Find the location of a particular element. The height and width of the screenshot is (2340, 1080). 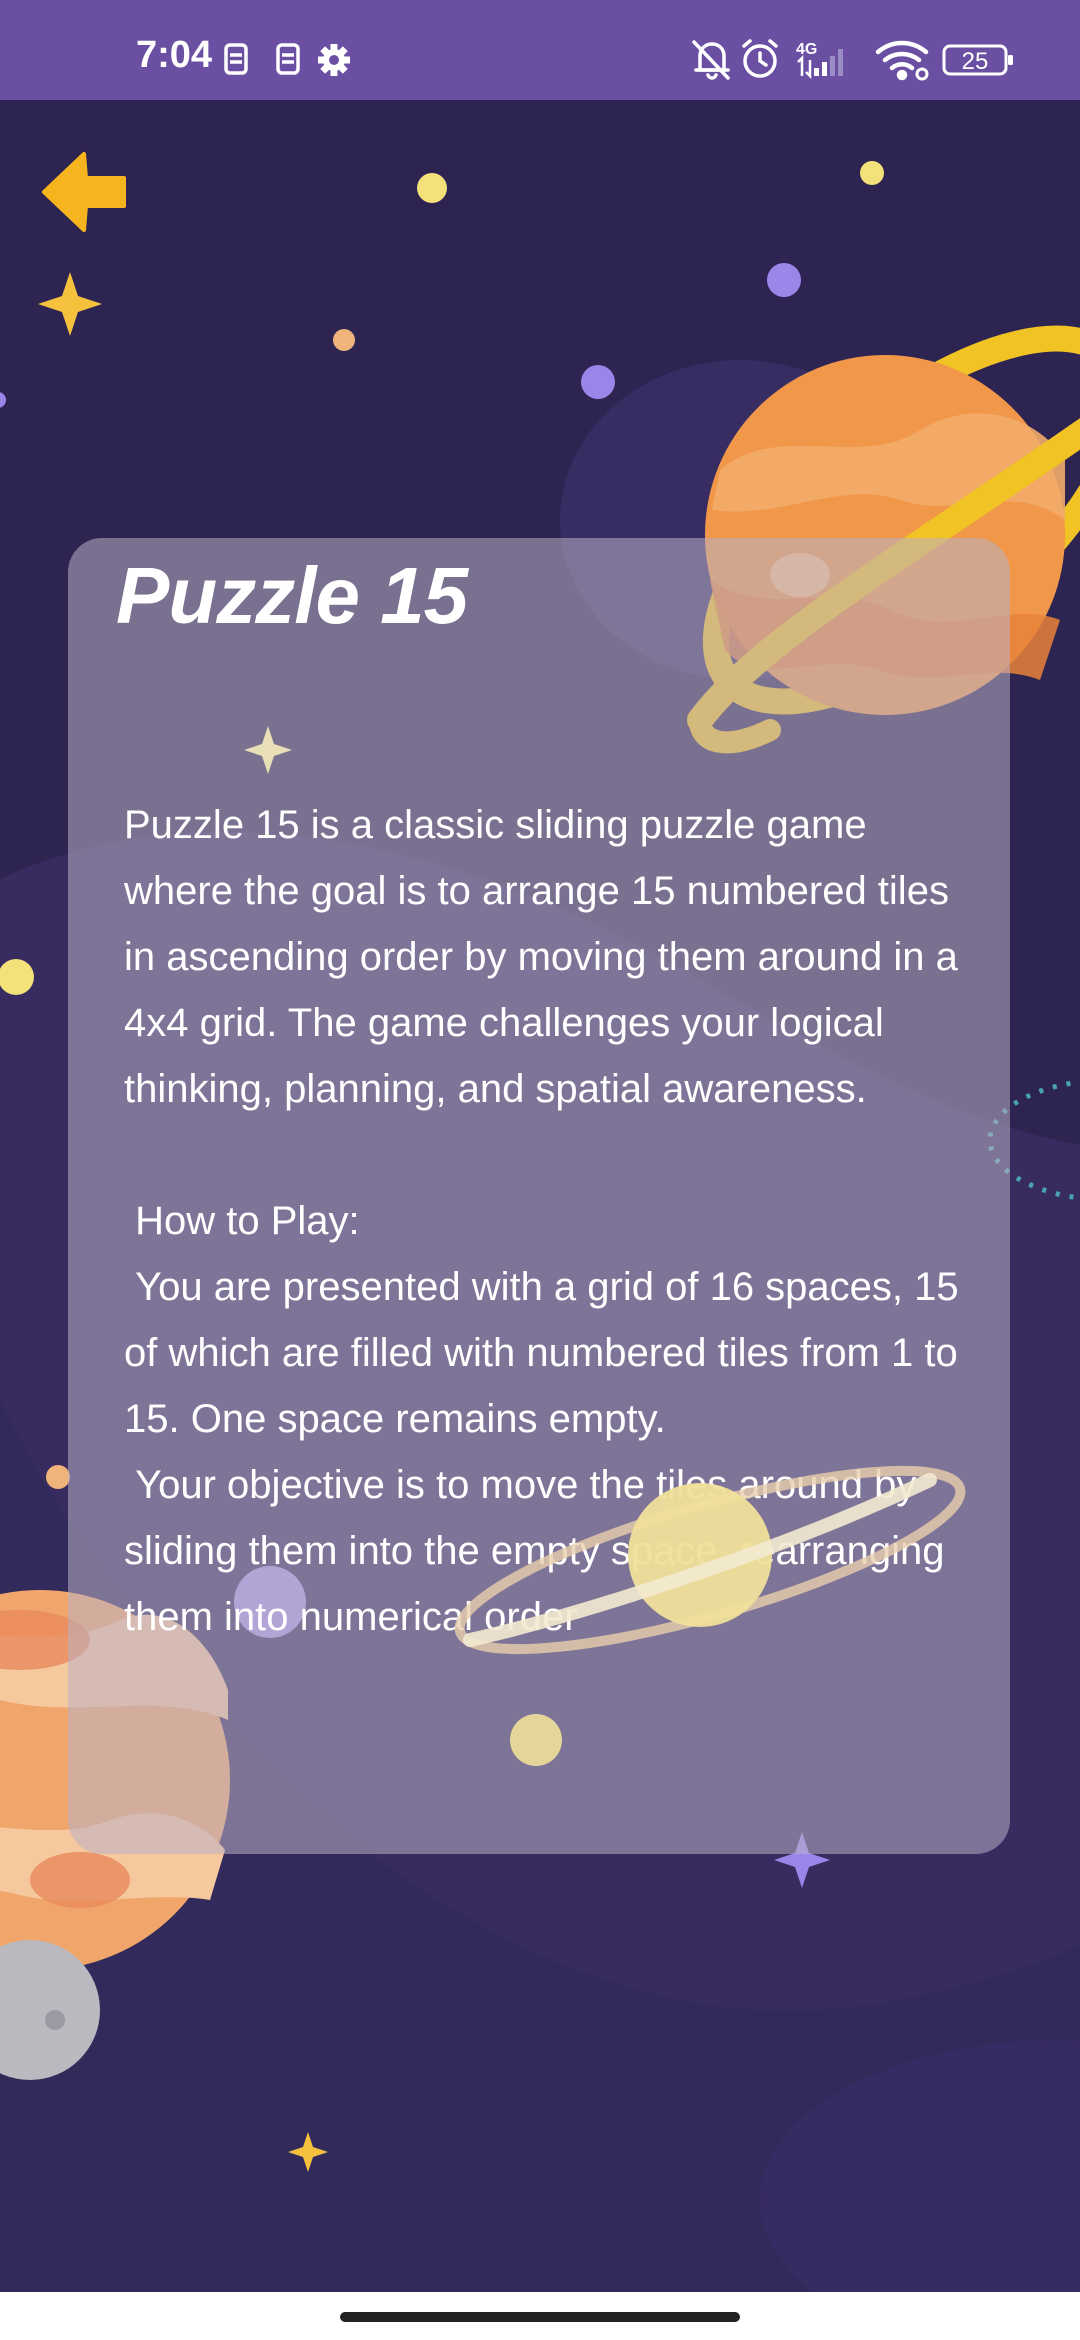

svg-text: 4G is located at coordinates (806, 49).